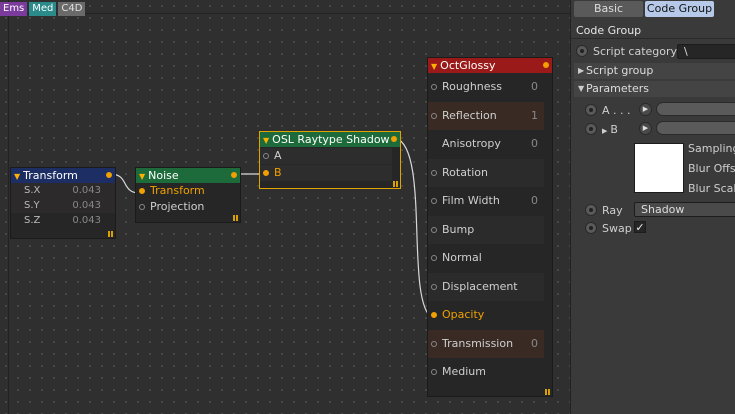 The width and height of the screenshot is (735, 414). What do you see at coordinates (234, 175) in the screenshot?
I see `noise-output-pin` at bounding box center [234, 175].